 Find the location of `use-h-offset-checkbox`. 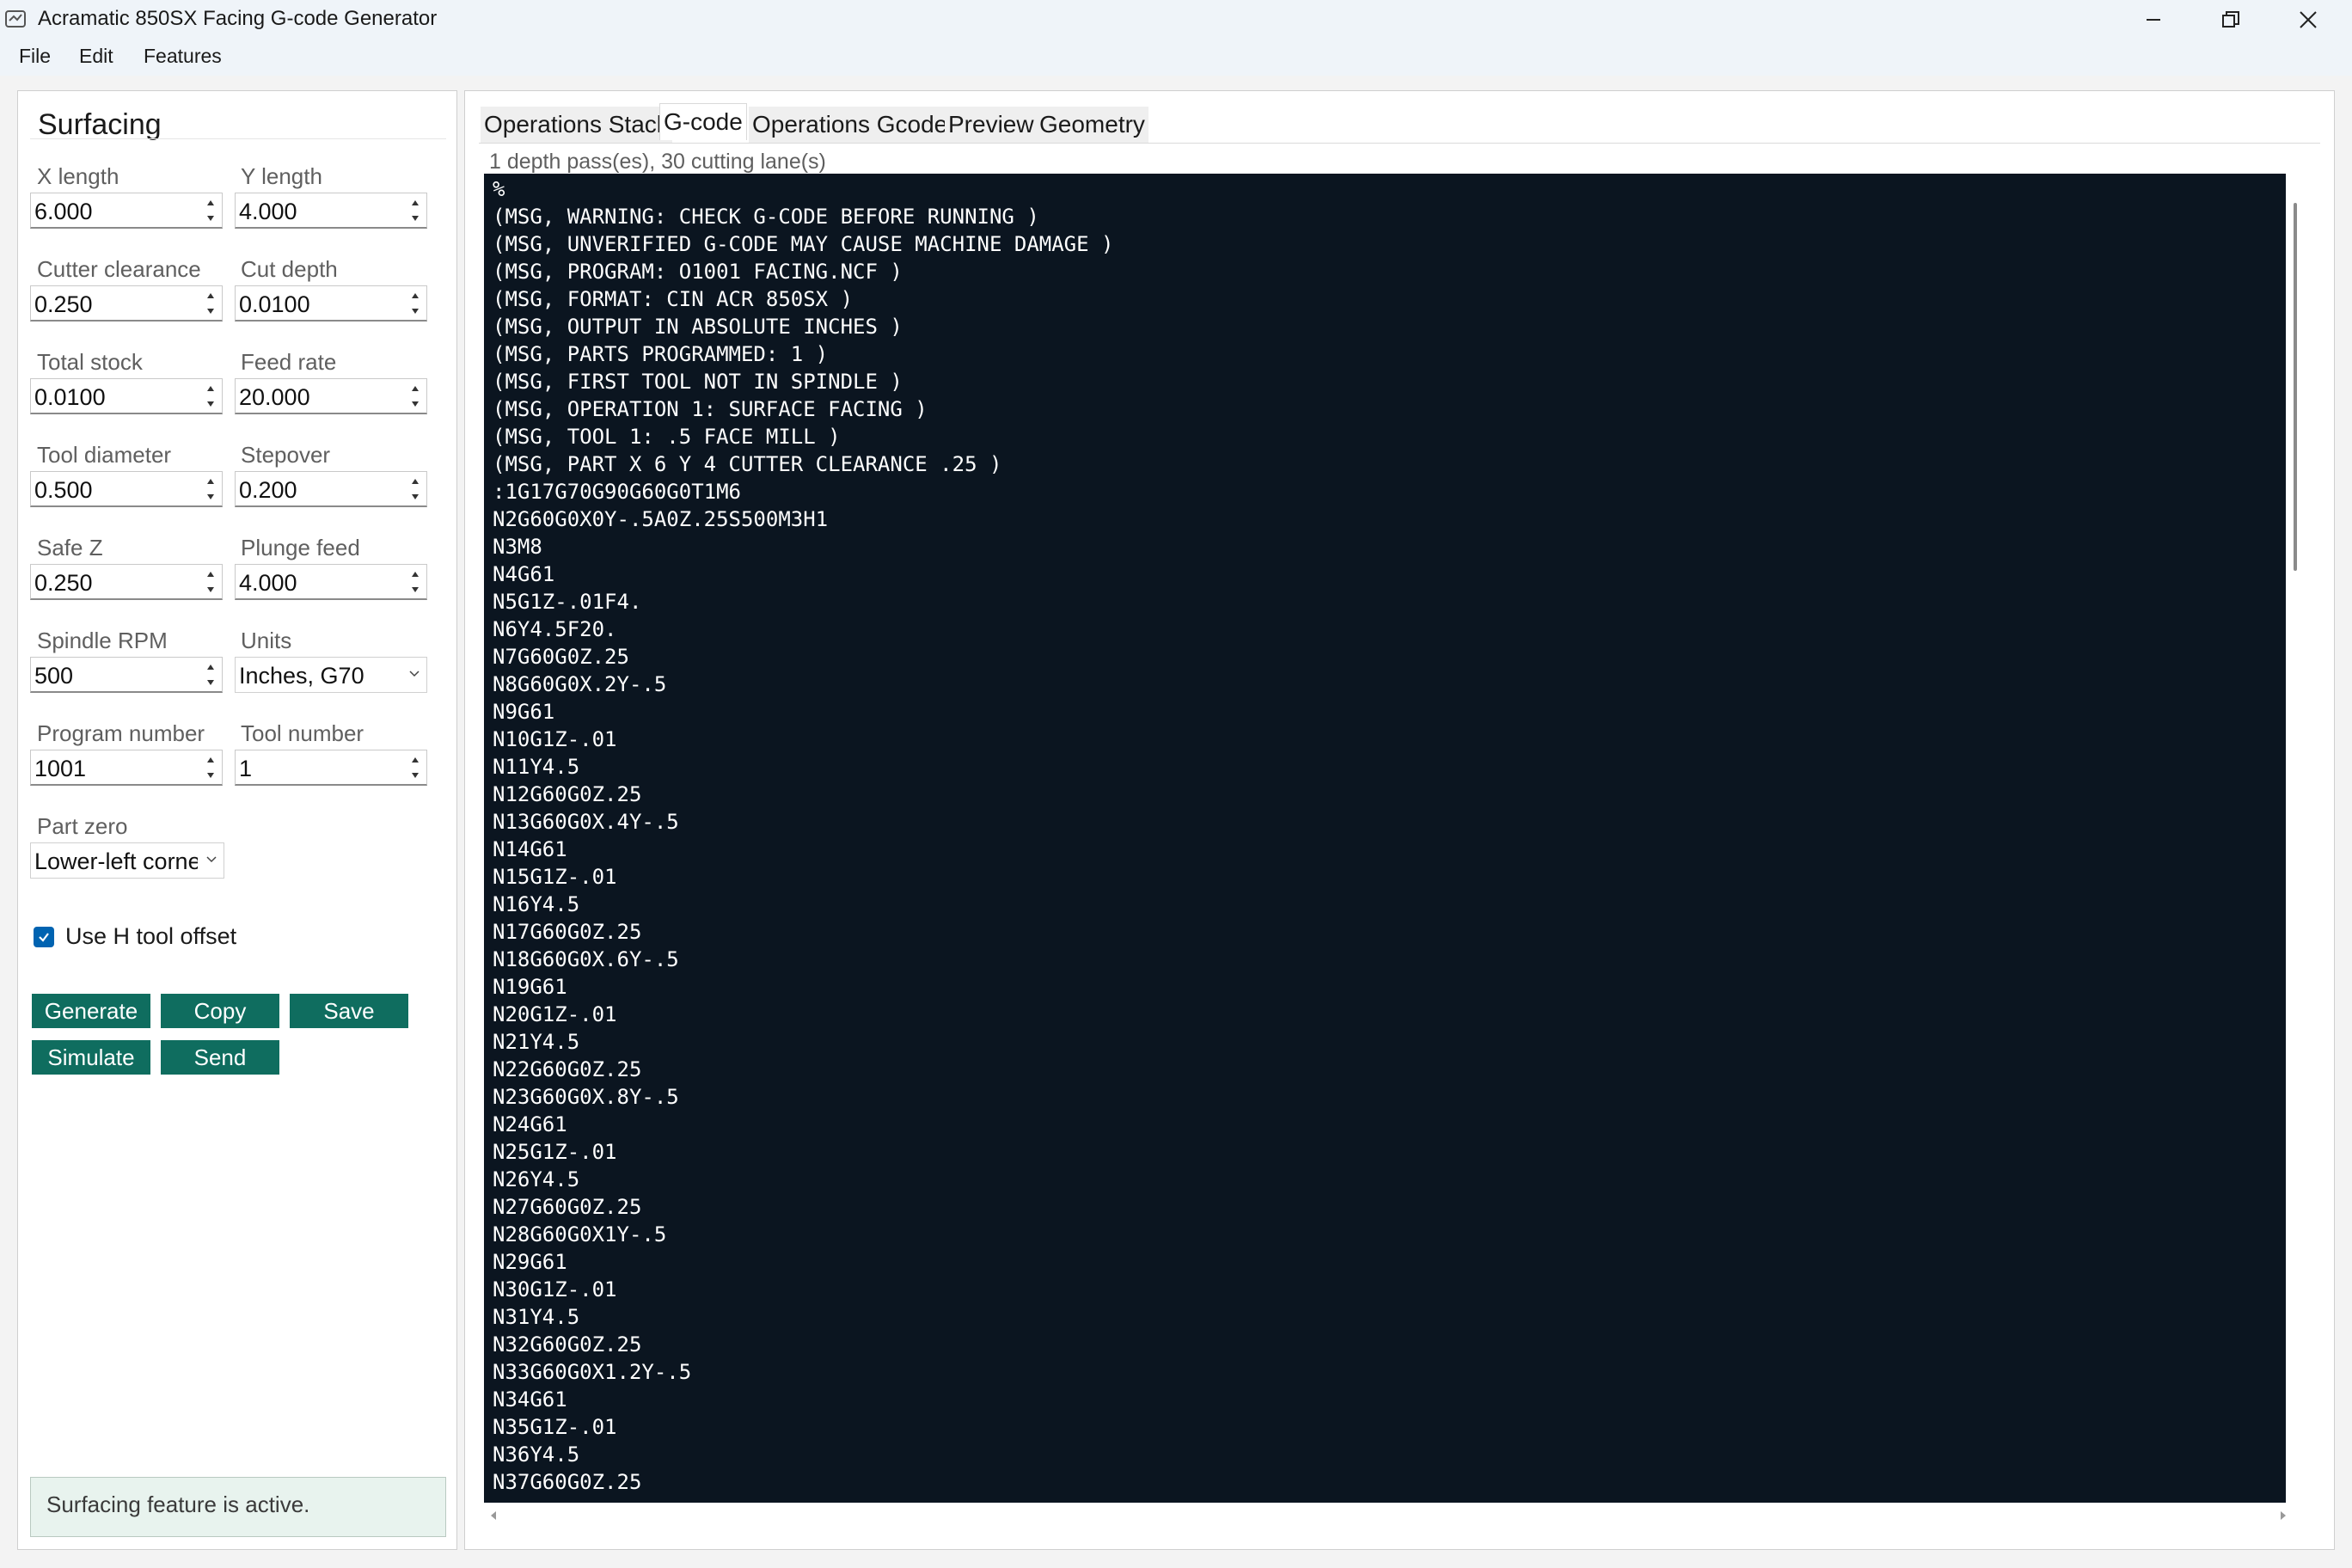

use-h-offset-checkbox is located at coordinates (44, 937).